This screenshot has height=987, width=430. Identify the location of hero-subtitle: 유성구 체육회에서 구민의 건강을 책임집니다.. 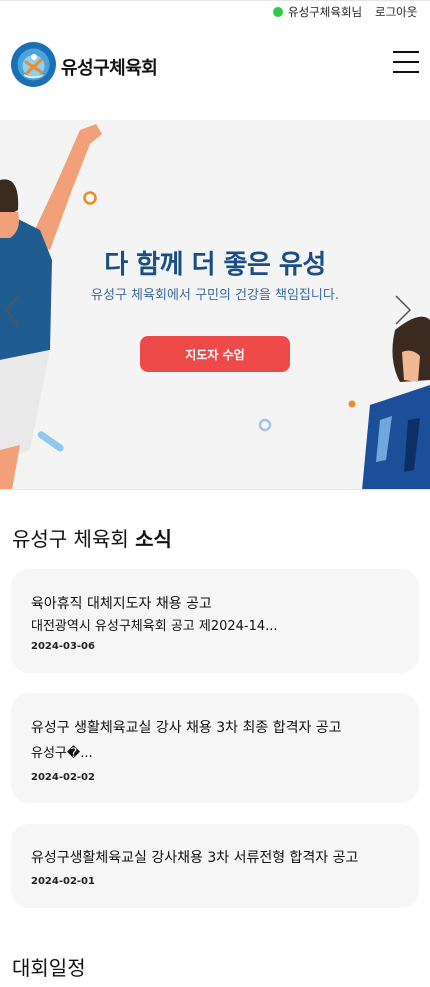
(215, 295).